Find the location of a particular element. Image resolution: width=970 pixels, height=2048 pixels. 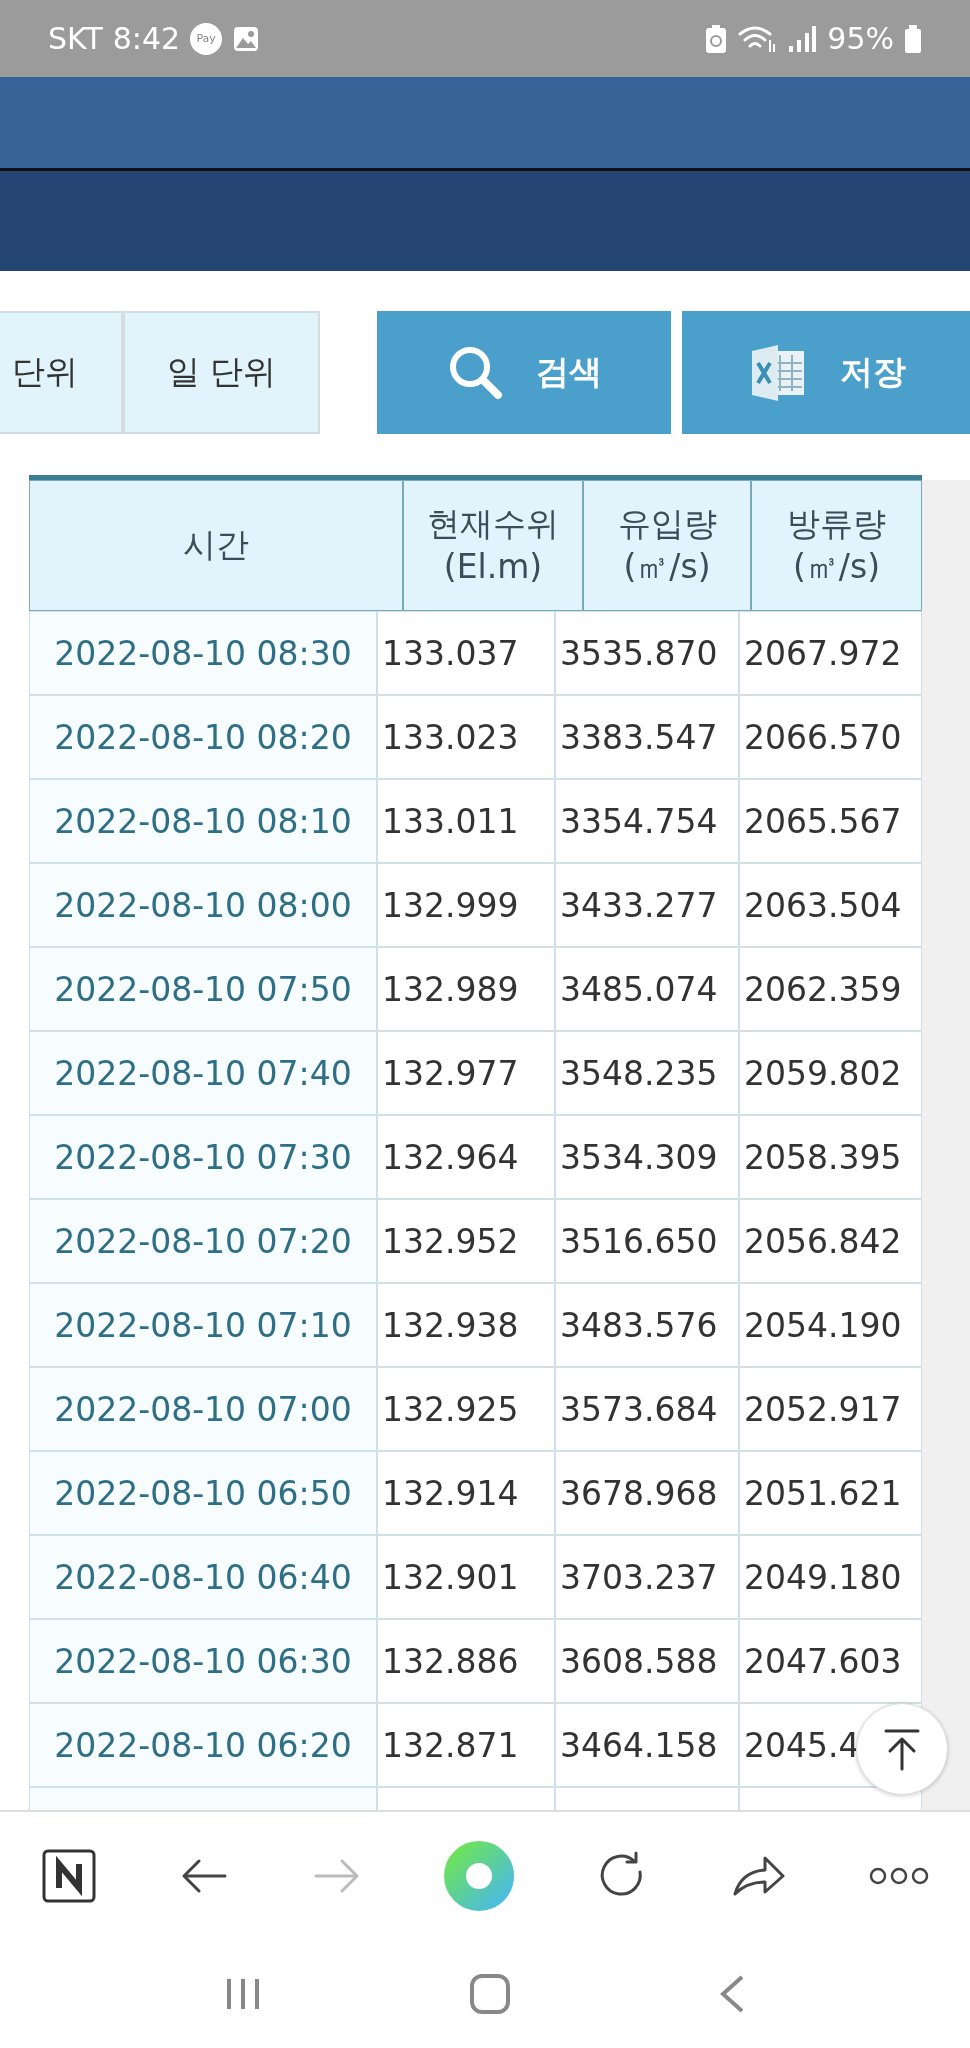

table-cell: 2056.842 is located at coordinates (830, 1241).